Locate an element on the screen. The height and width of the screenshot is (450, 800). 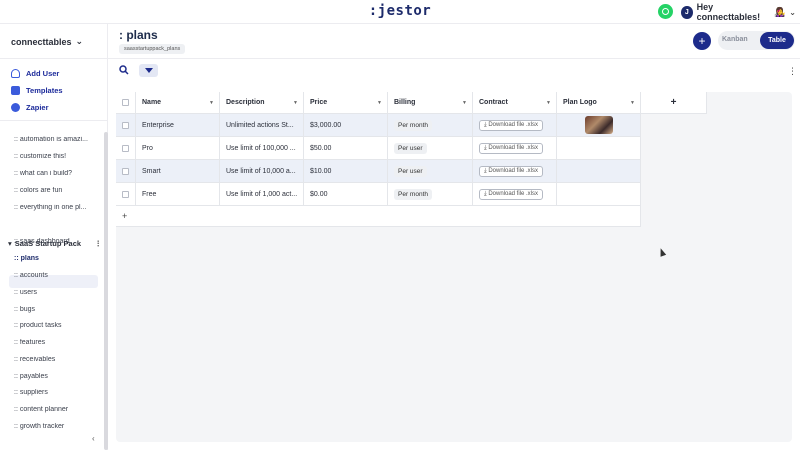
workspace-selector: connecttables ⌄ is located at coordinates (47, 41).